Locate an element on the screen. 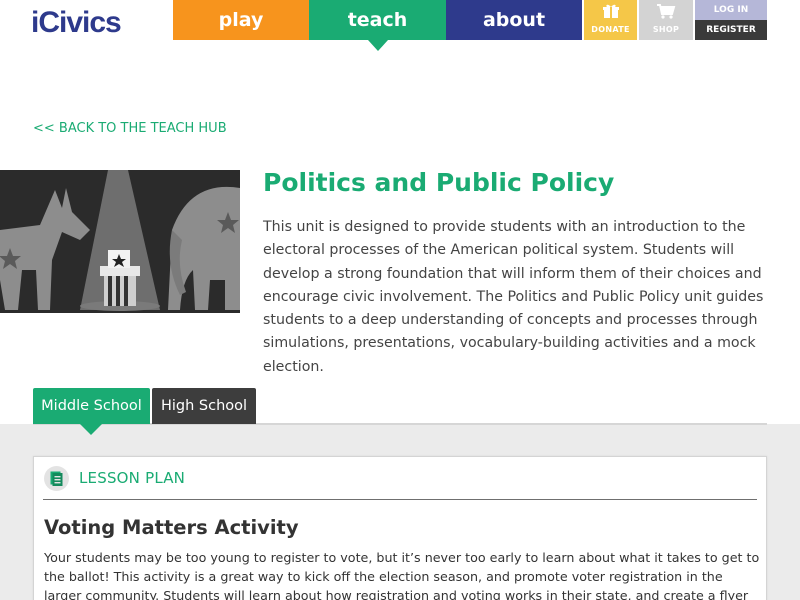 The width and height of the screenshot is (800, 600). tab-middle-school: Middle School is located at coordinates (91, 406).